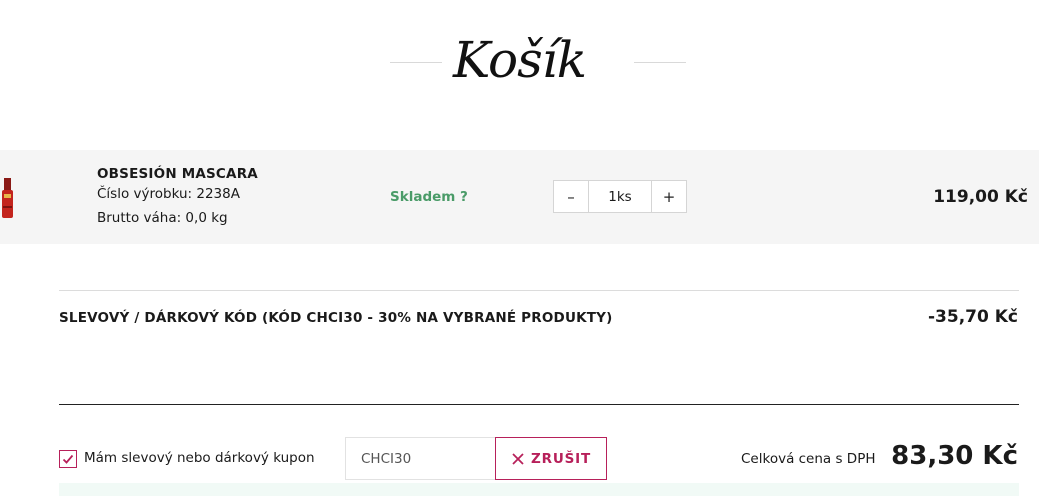  Describe the element at coordinates (199, 458) in the screenshot. I see `coupon-checkbox-label: Mám slevový nebo dárkový kupon` at that location.